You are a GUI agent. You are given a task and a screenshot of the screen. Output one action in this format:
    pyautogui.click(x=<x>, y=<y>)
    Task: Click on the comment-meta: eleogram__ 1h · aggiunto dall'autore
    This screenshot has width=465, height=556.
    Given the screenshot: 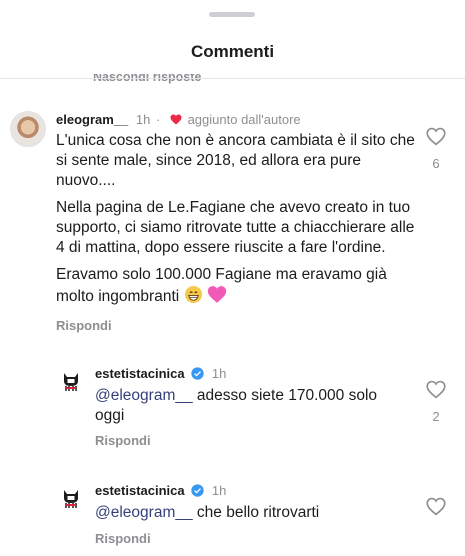 What is the action you would take?
    pyautogui.click(x=178, y=119)
    